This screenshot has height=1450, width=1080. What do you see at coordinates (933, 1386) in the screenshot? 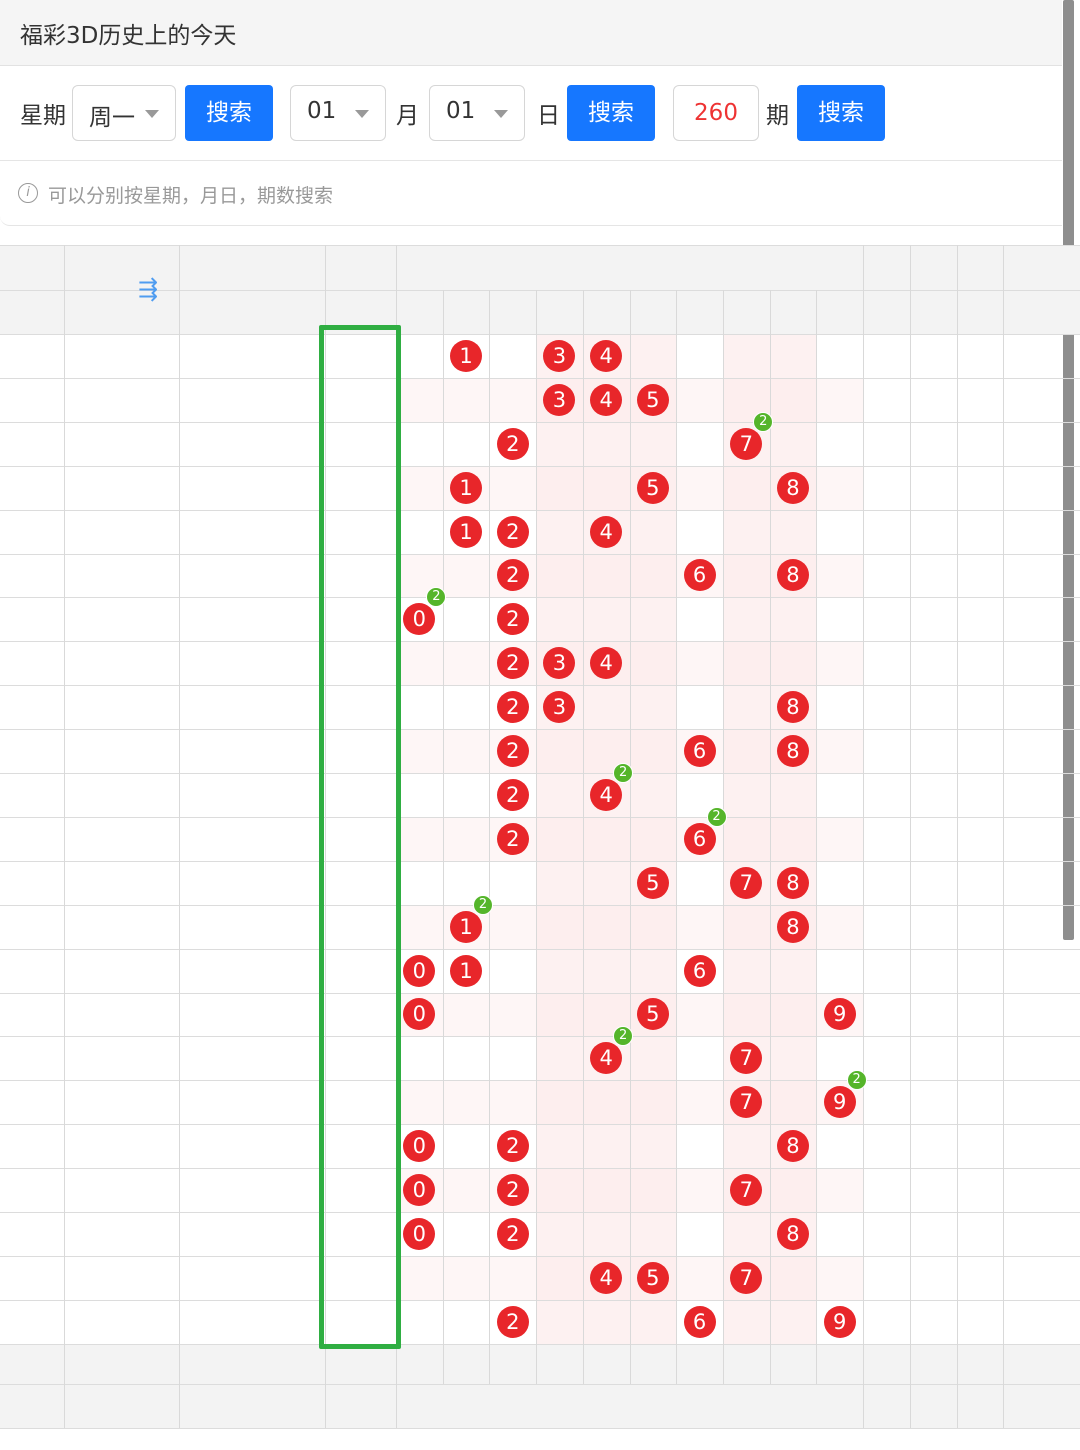
I see `footer-sum-tail` at bounding box center [933, 1386].